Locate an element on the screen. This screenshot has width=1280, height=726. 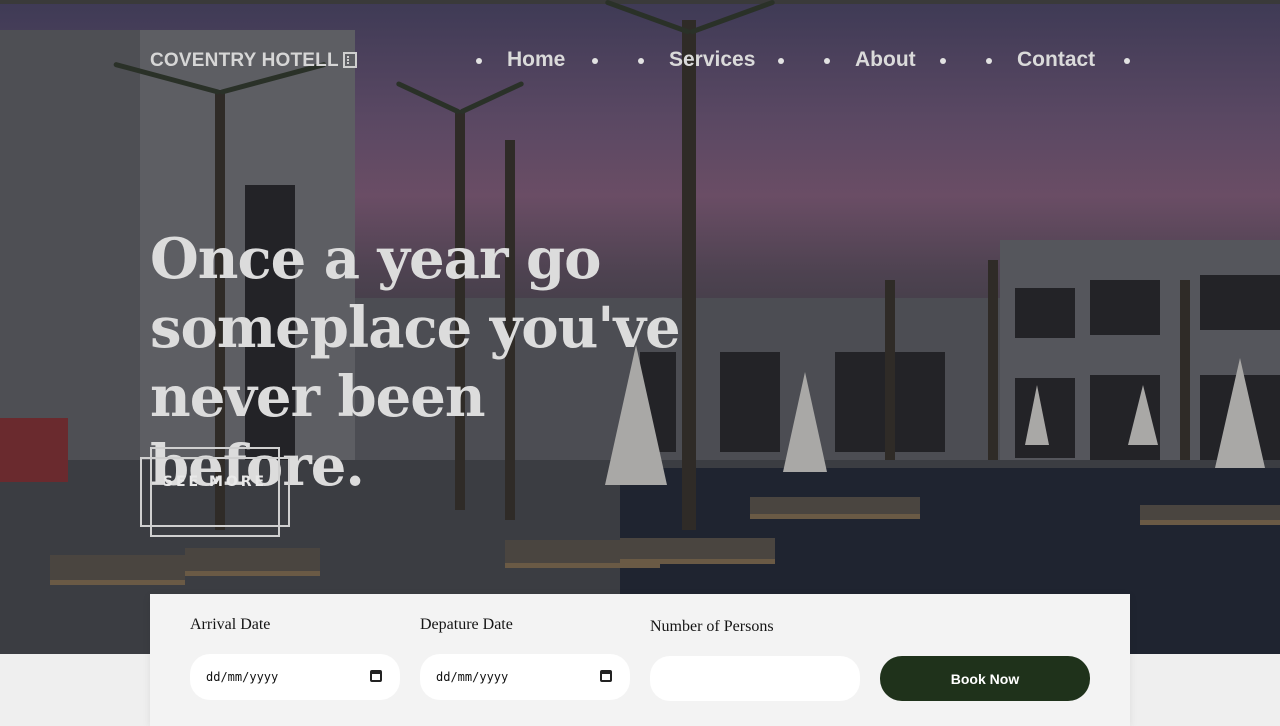
building-icon is located at coordinates (350, 60).